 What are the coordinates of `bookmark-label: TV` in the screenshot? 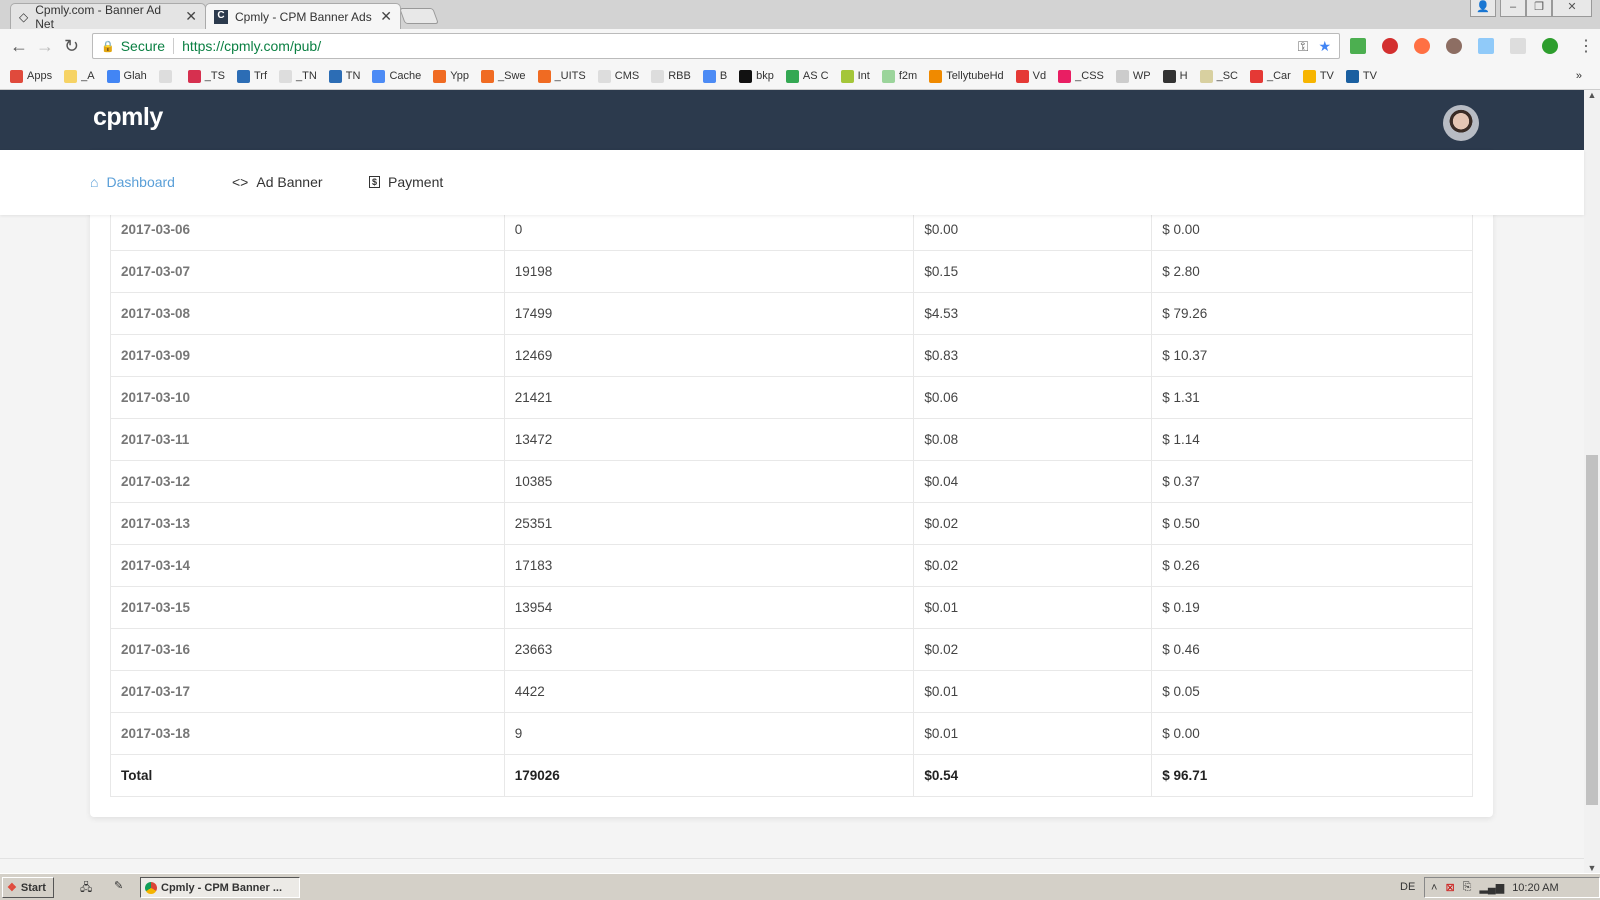 It's located at (1369, 76).